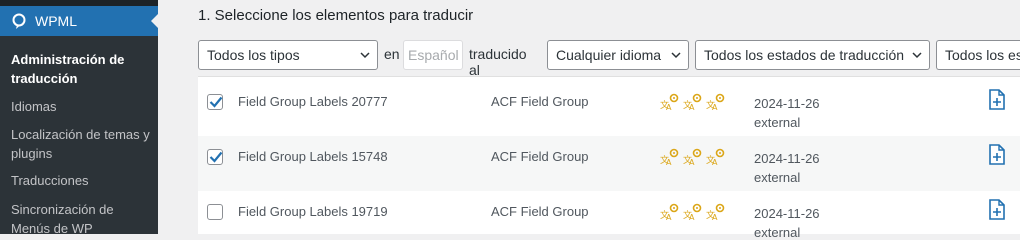 The height and width of the screenshot is (240, 1020). What do you see at coordinates (982, 55) in the screenshot?
I see `extra-filter-value: Todos los es` at bounding box center [982, 55].